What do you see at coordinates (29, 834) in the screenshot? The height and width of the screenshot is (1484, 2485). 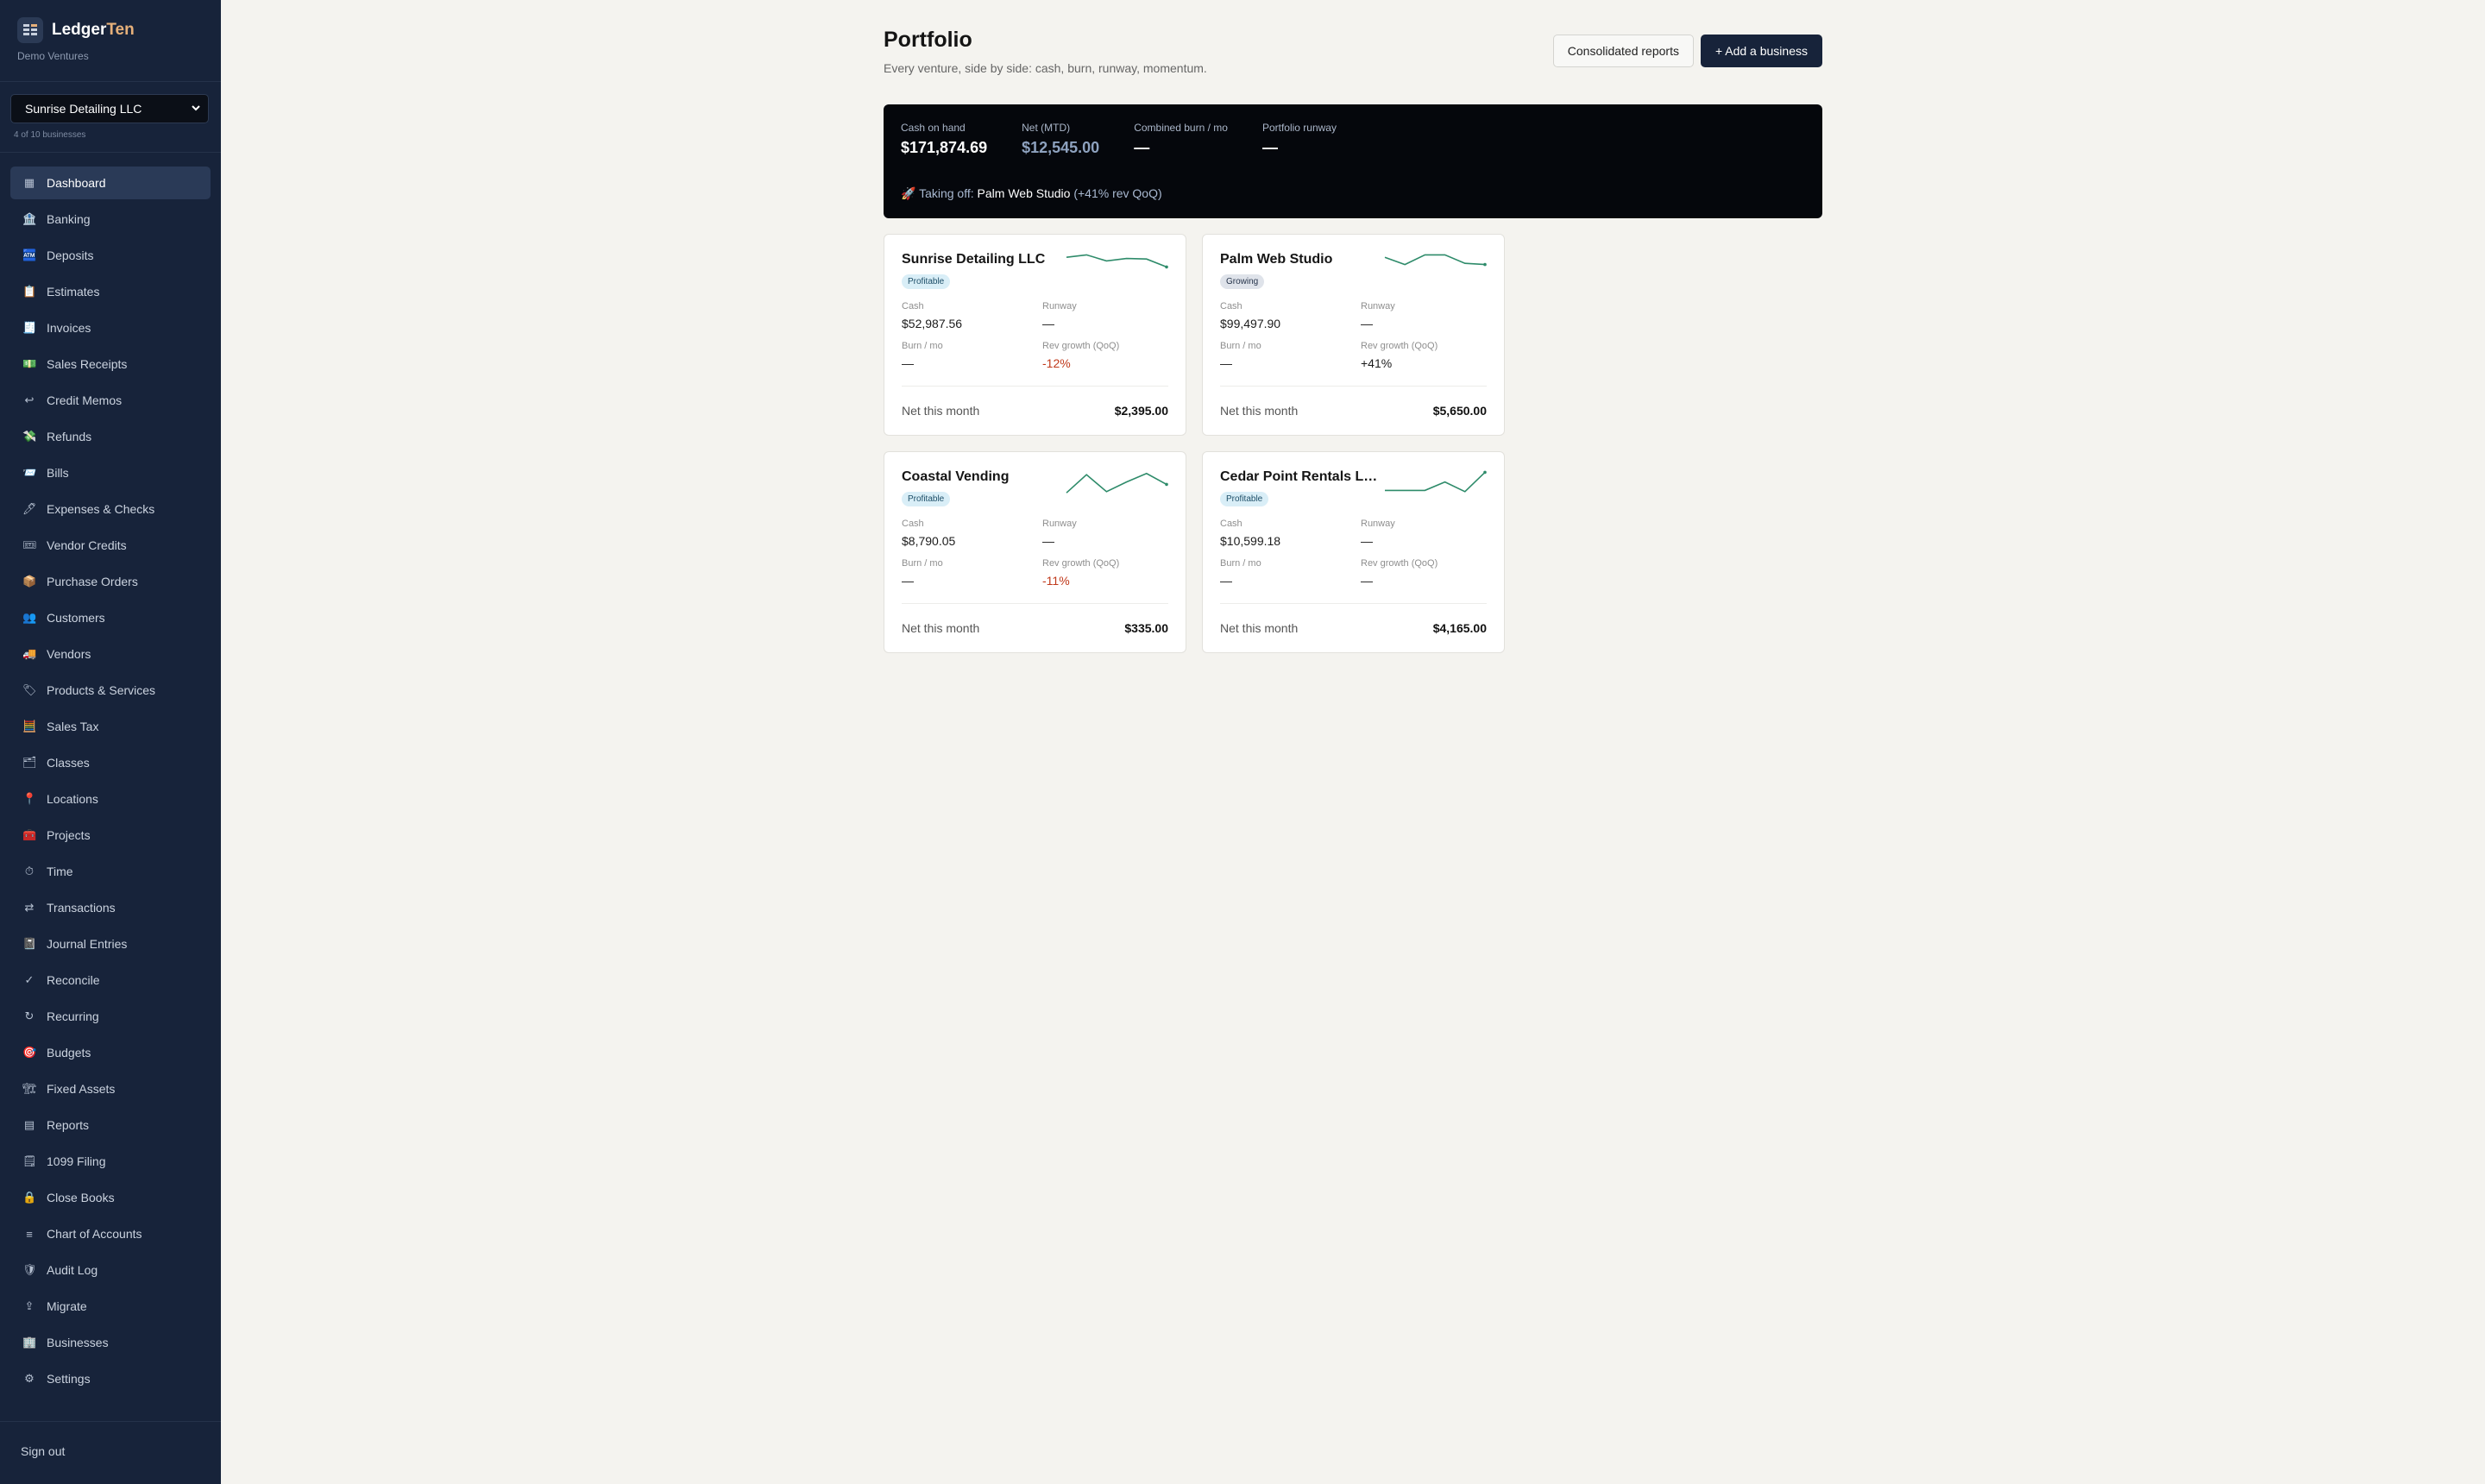 I see `toolbox-icon: 🧰` at bounding box center [29, 834].